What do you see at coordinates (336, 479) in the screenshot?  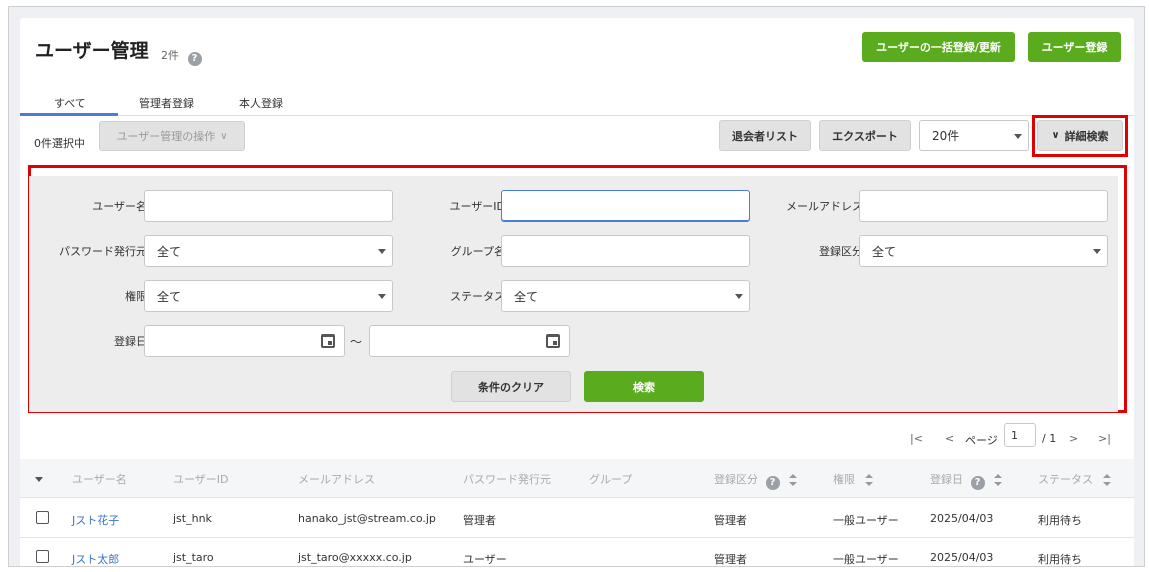 I see `col-email: メールアドレス` at bounding box center [336, 479].